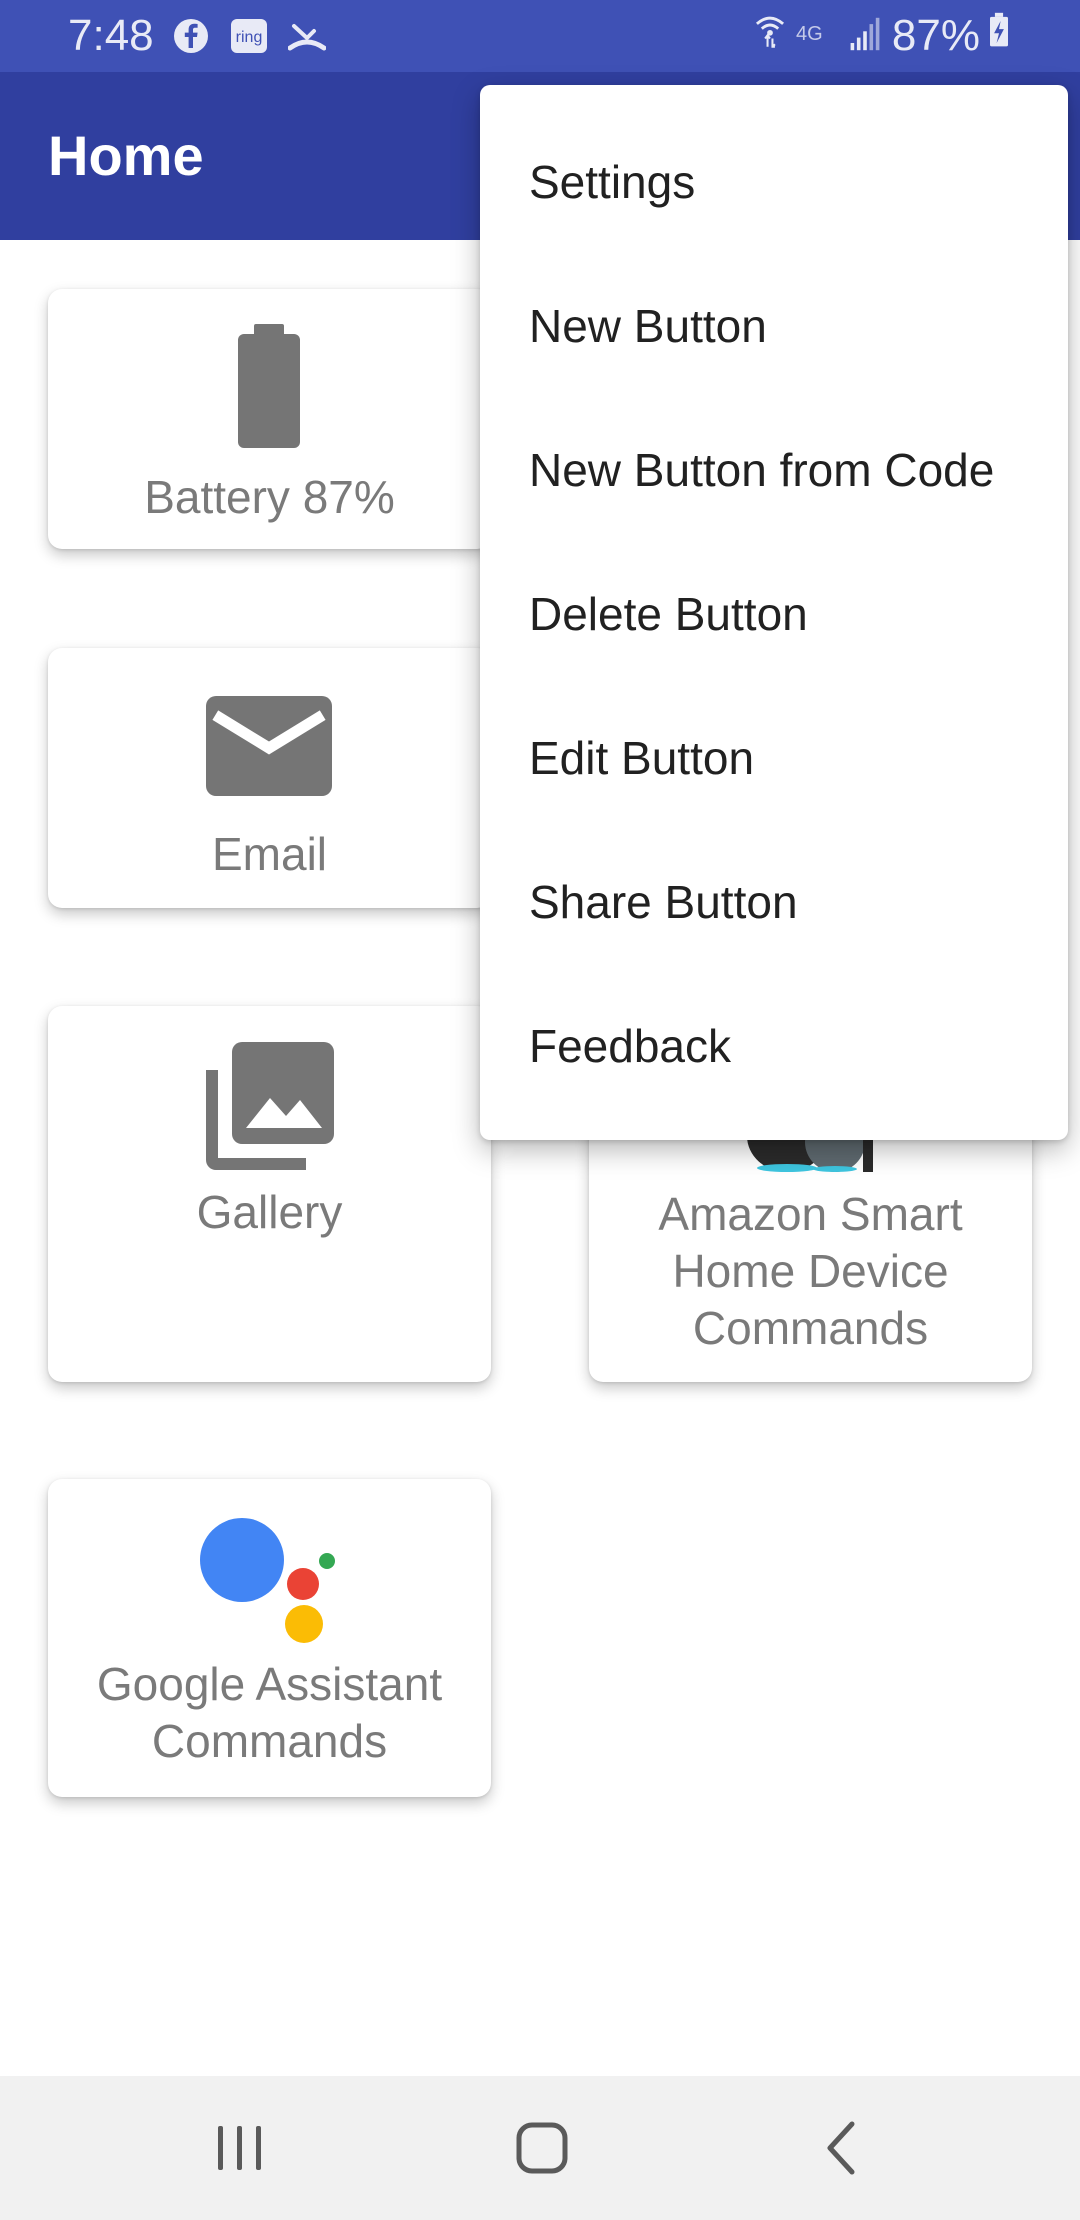 Image resolution: width=1080 pixels, height=2220 pixels. I want to click on back-icon, so click(844, 2148).